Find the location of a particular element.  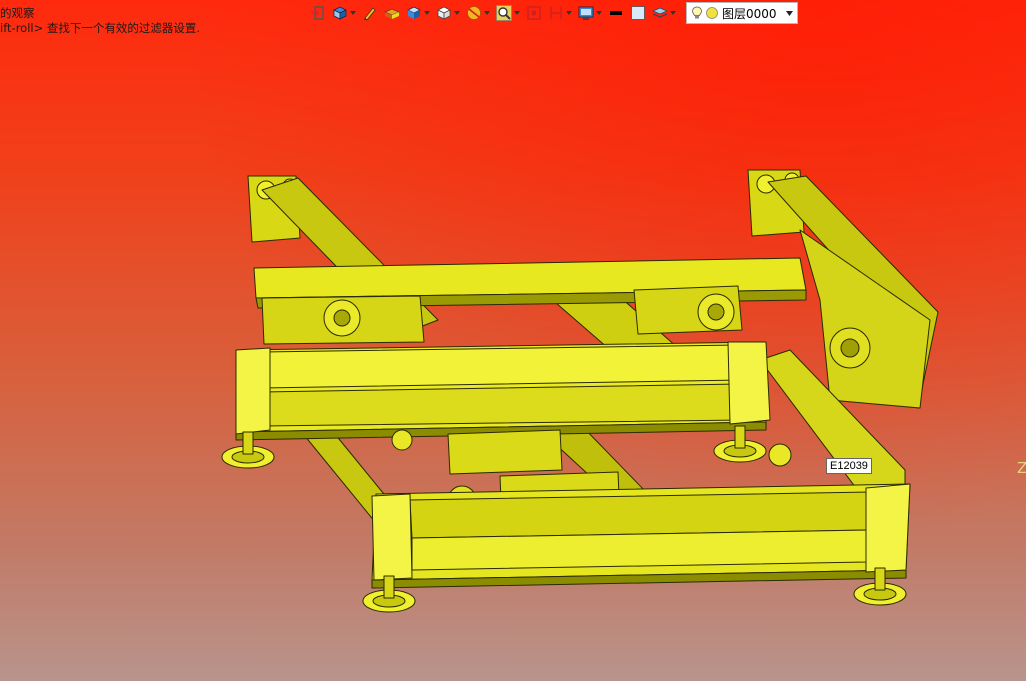

section-icon is located at coordinates (474, 13).